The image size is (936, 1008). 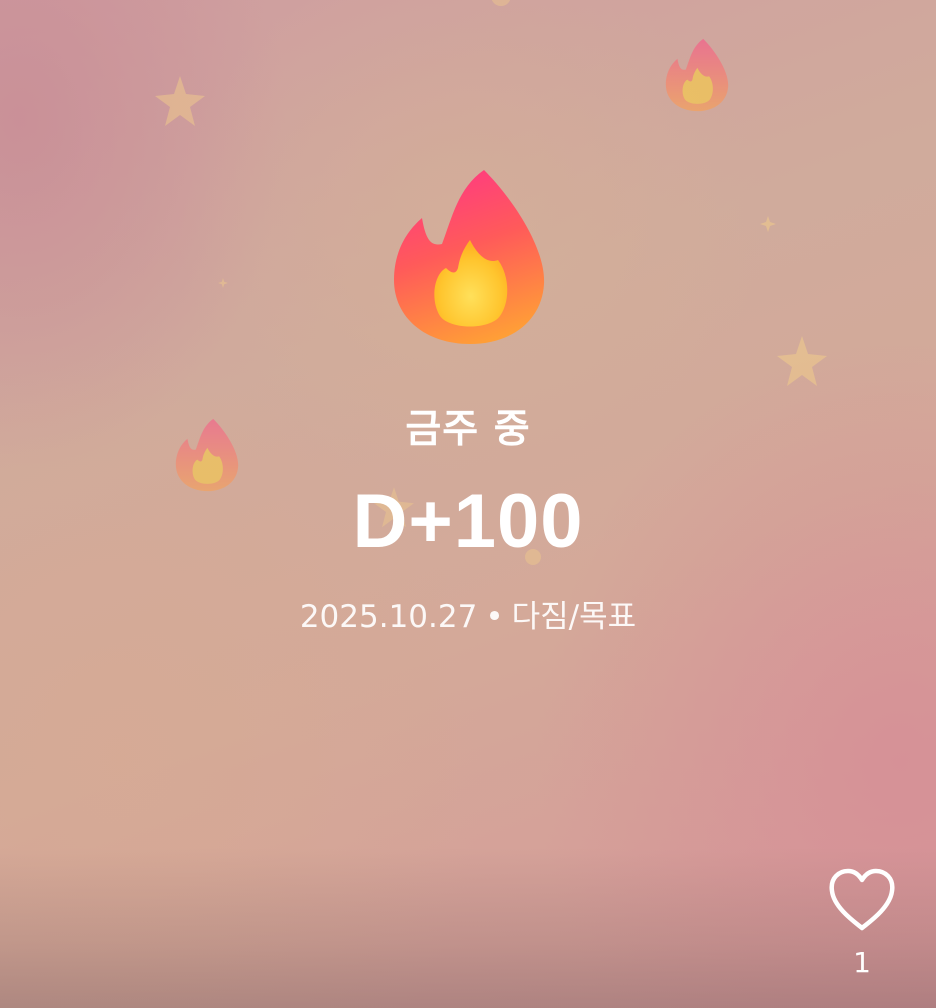 What do you see at coordinates (574, 617) in the screenshot?
I see `category-label: 다짐/목표` at bounding box center [574, 617].